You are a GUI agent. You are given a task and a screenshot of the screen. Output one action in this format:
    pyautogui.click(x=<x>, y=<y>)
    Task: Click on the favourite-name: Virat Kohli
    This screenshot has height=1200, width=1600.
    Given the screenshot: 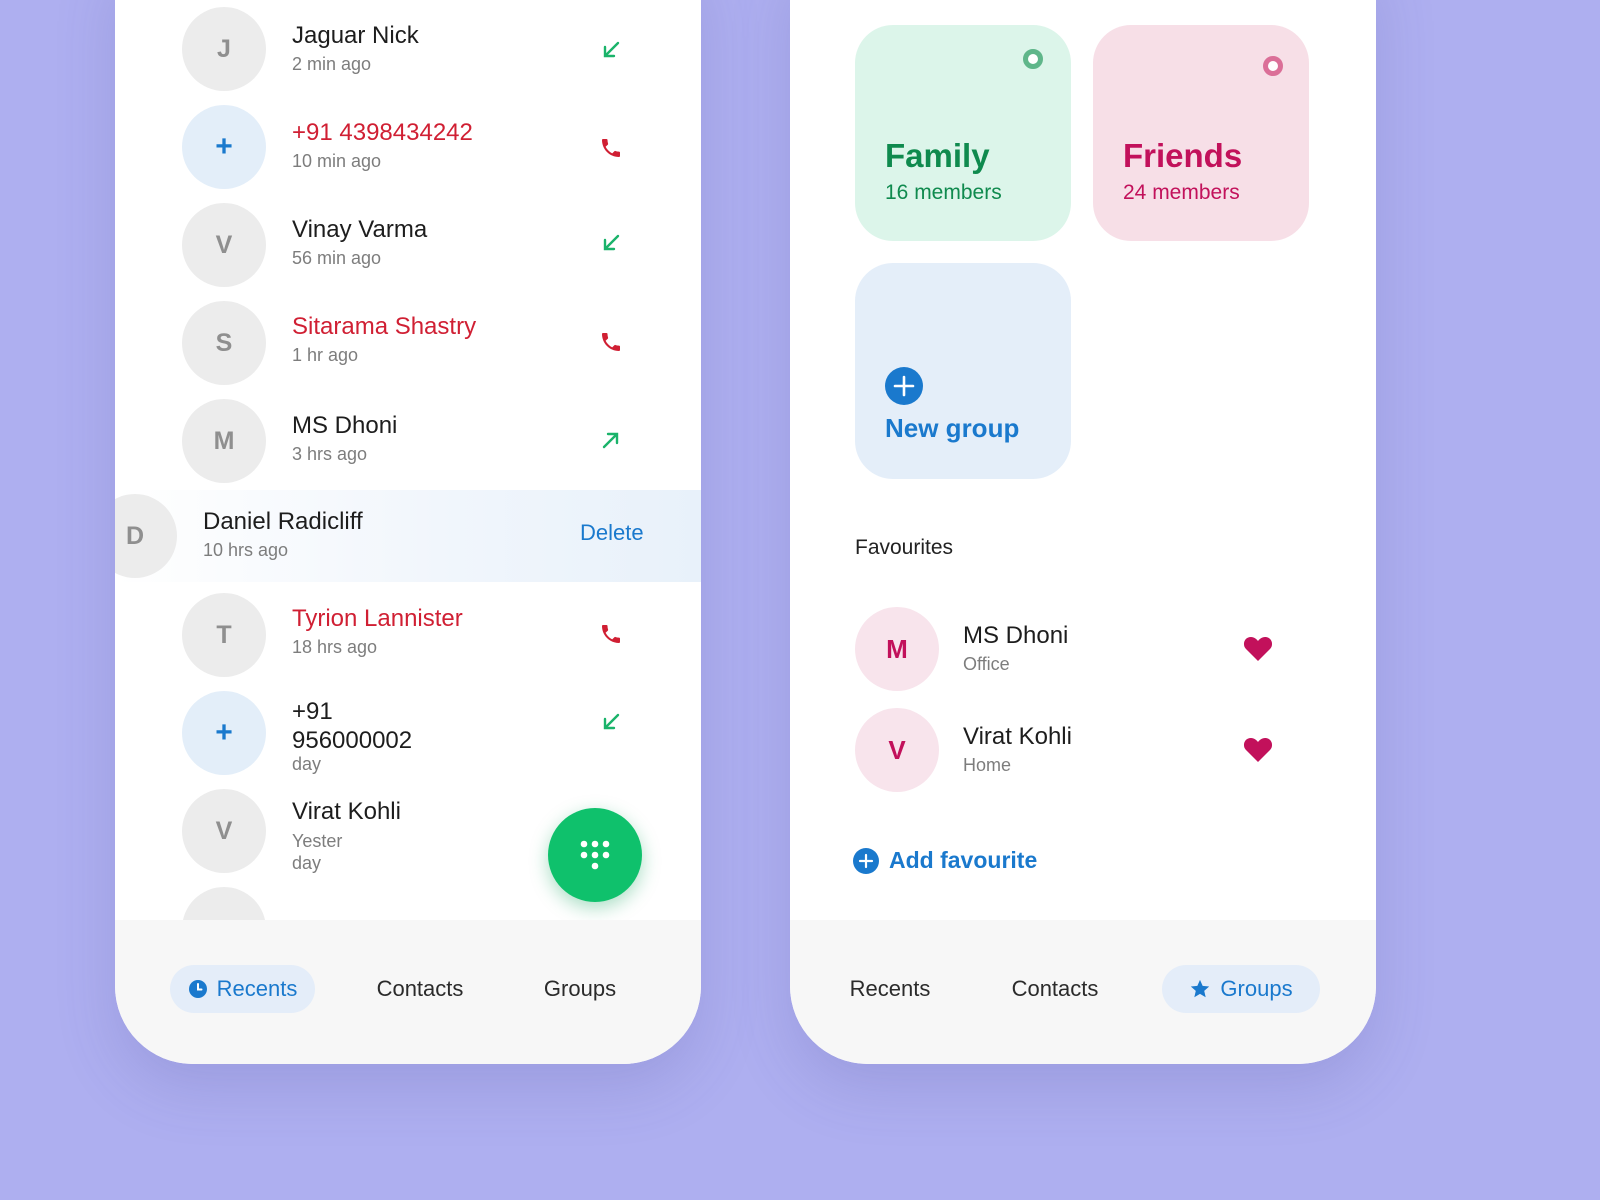 What is the action you would take?
    pyautogui.click(x=1017, y=736)
    